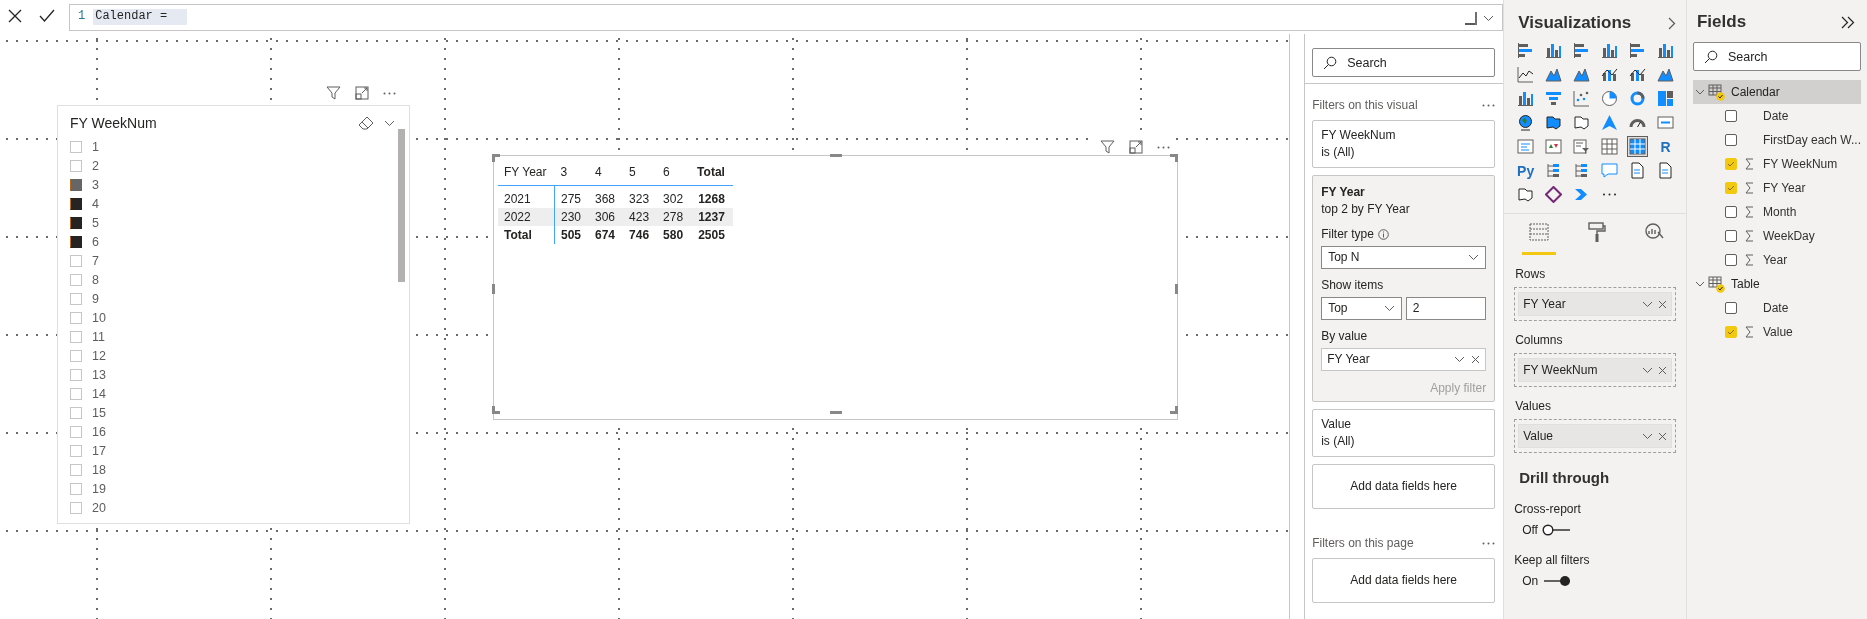  Describe the element at coordinates (1610, 122) in the screenshot. I see `arrow-icon` at that location.